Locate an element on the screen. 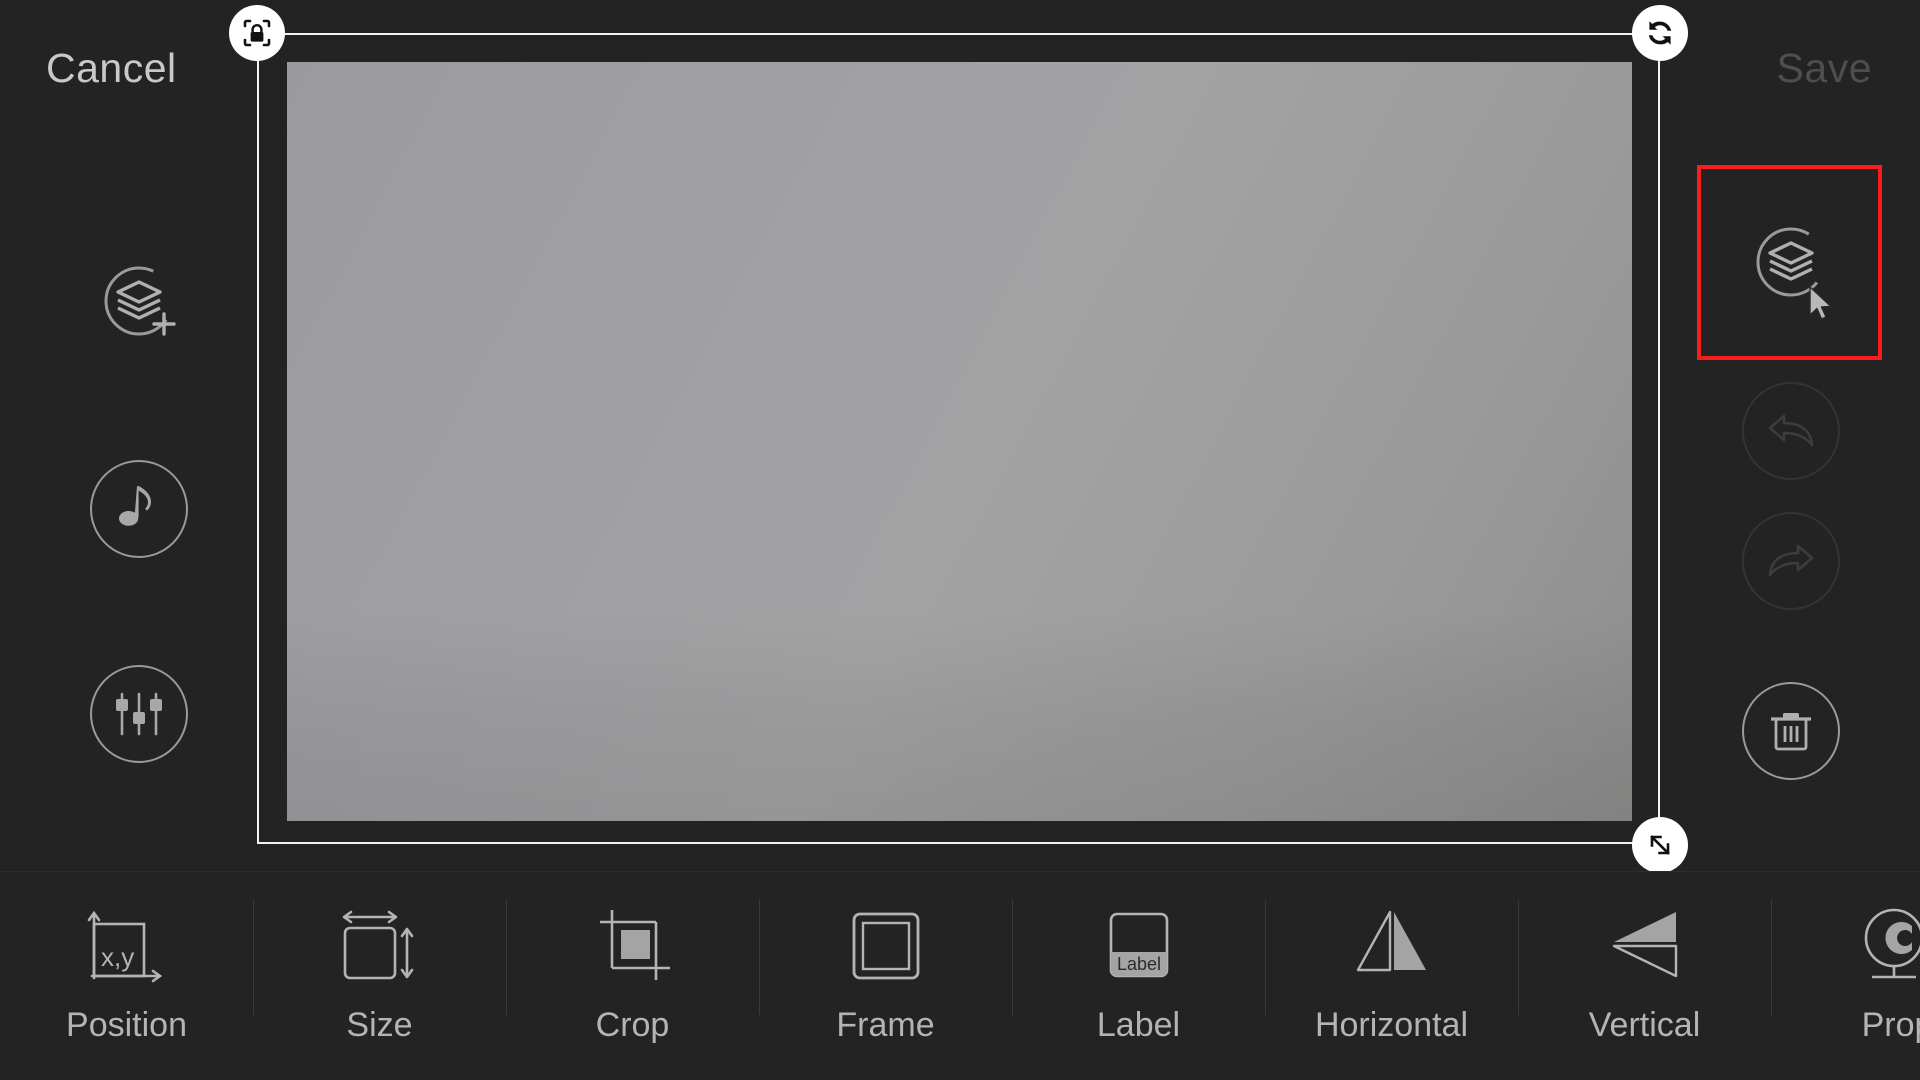 The image size is (1920, 1080). flip-vertical-icon is located at coordinates (1645, 947).